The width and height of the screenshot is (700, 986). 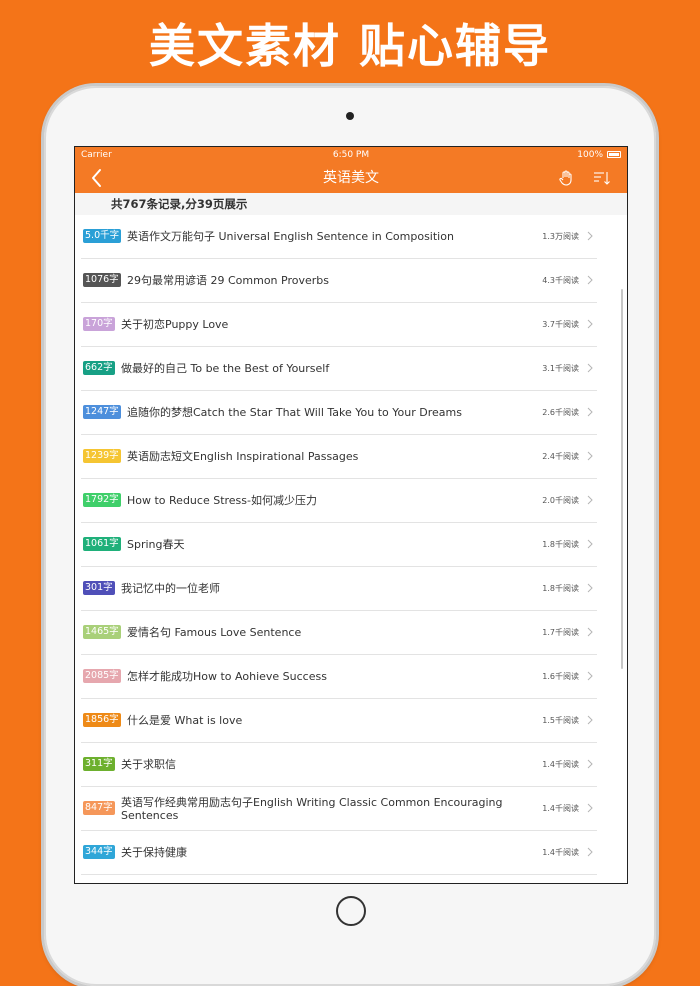 I want to click on nav-title: 英语美文, so click(x=351, y=178).